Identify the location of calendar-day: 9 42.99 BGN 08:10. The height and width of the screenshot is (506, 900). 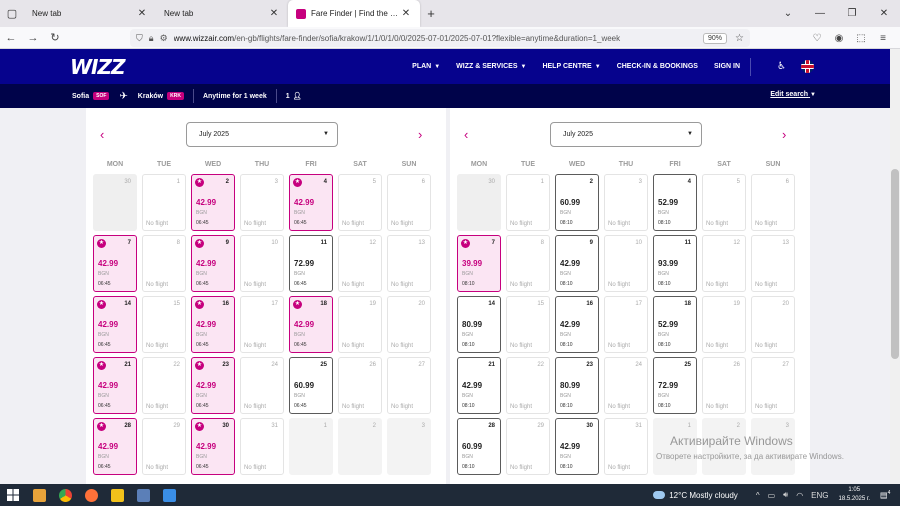
(577, 263).